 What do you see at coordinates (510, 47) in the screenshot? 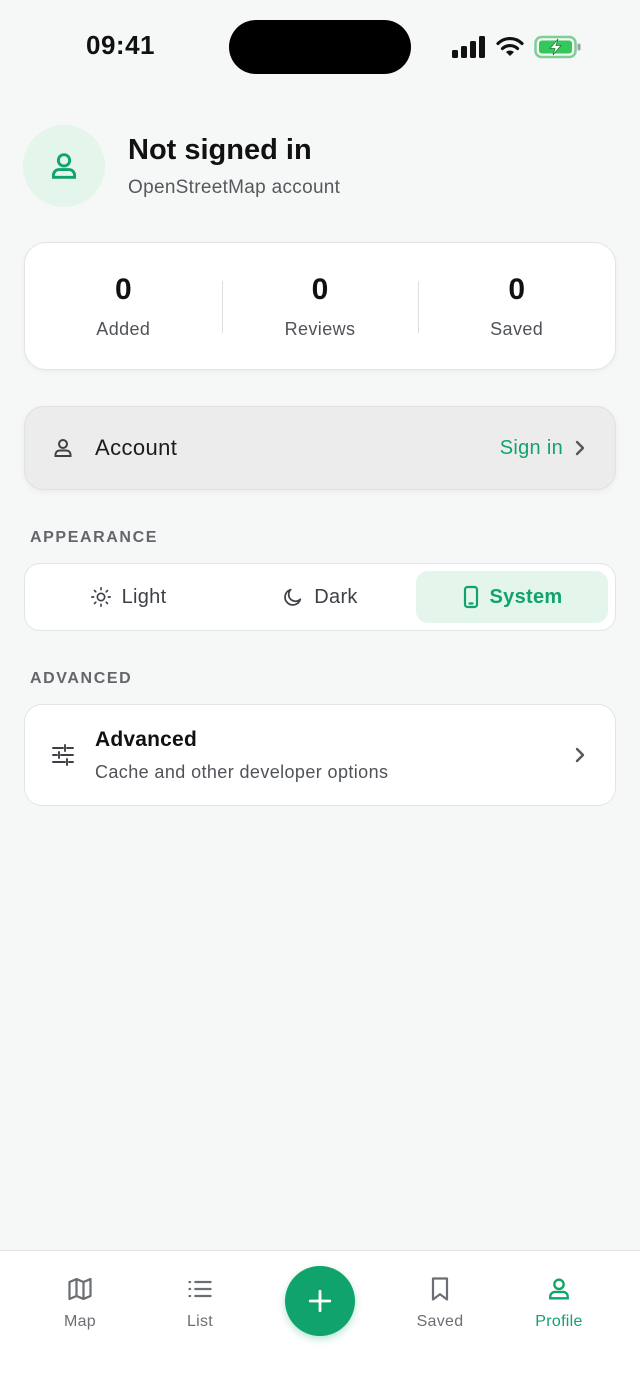
I see `wifi-icon` at bounding box center [510, 47].